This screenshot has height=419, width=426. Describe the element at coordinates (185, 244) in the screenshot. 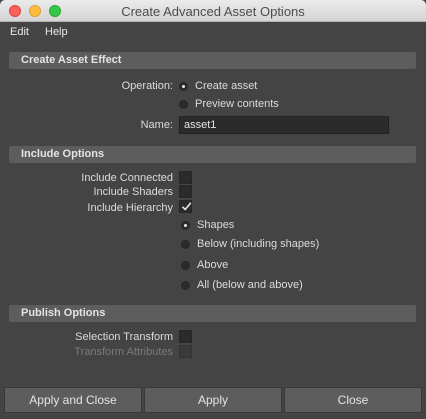

I see `radio-below` at that location.